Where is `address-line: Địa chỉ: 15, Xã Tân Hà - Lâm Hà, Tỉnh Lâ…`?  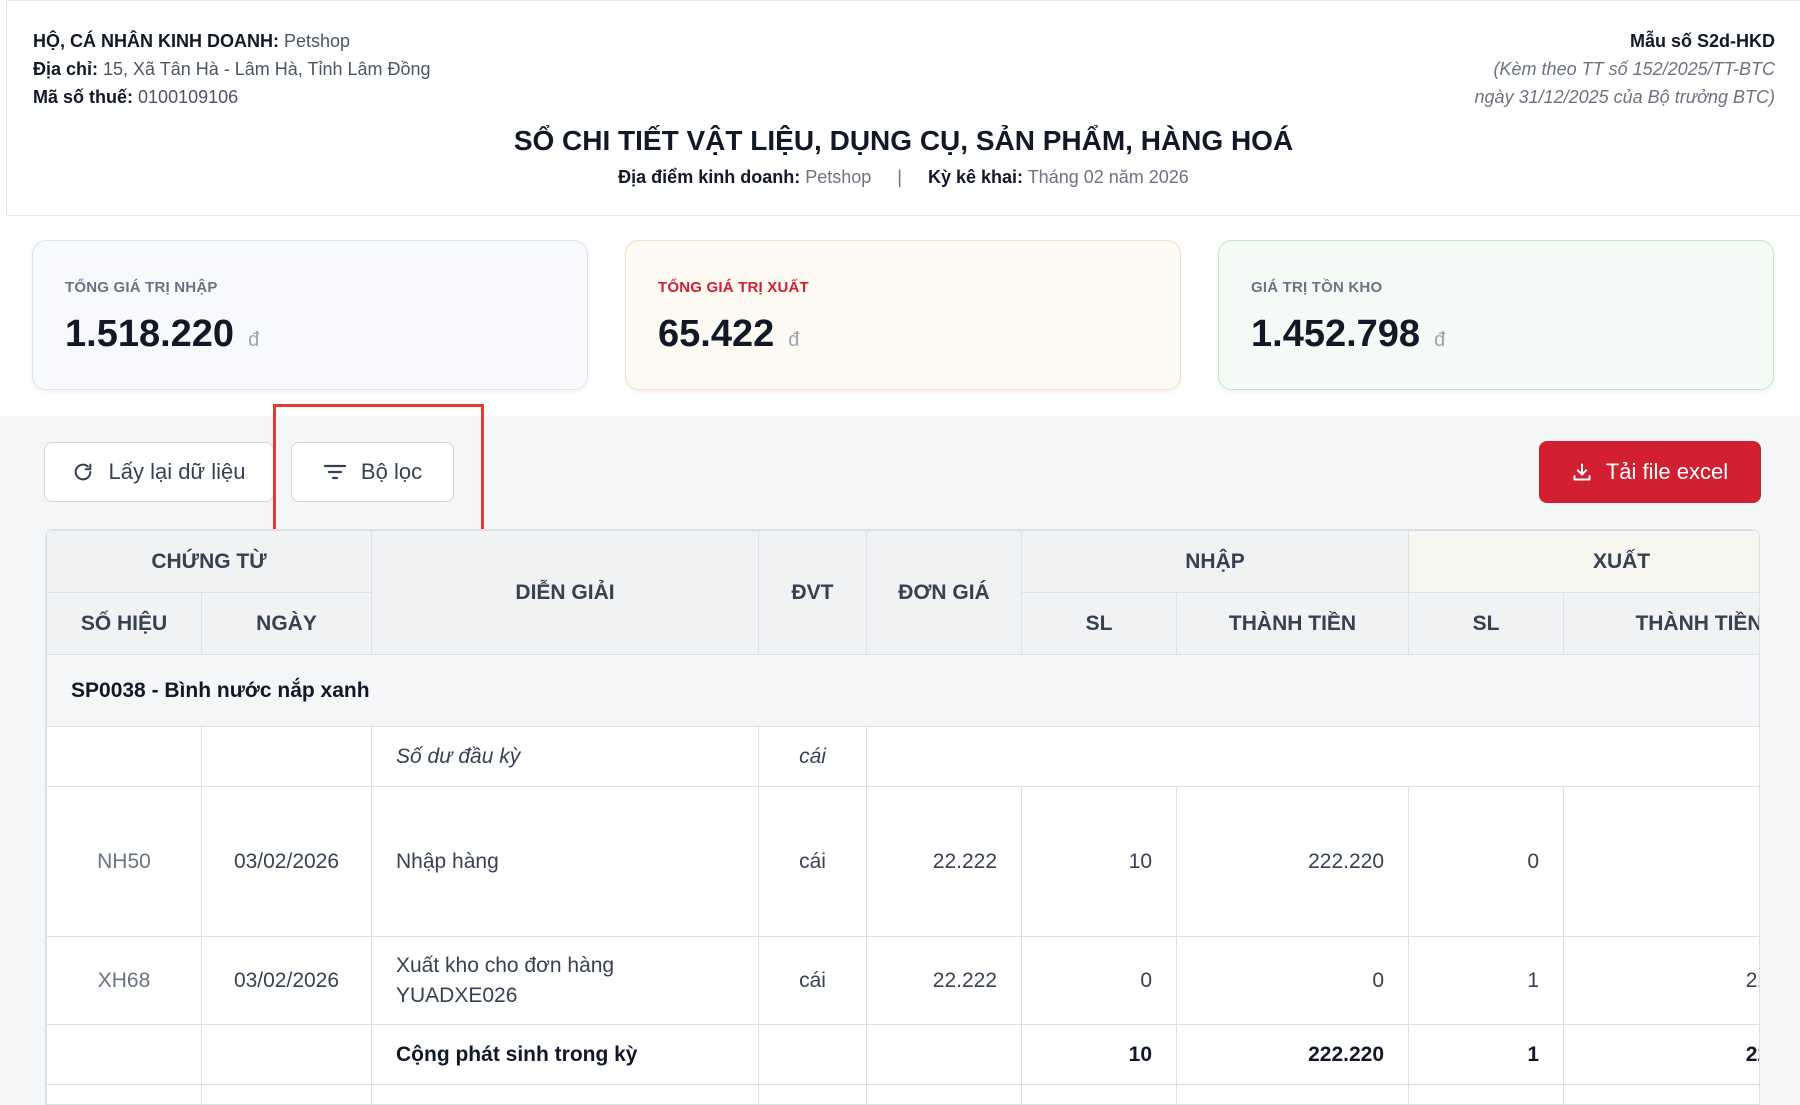 address-line: Địa chỉ: 15, Xã Tân Hà - Lâm Hà, Tỉnh Lâ… is located at coordinates (232, 69).